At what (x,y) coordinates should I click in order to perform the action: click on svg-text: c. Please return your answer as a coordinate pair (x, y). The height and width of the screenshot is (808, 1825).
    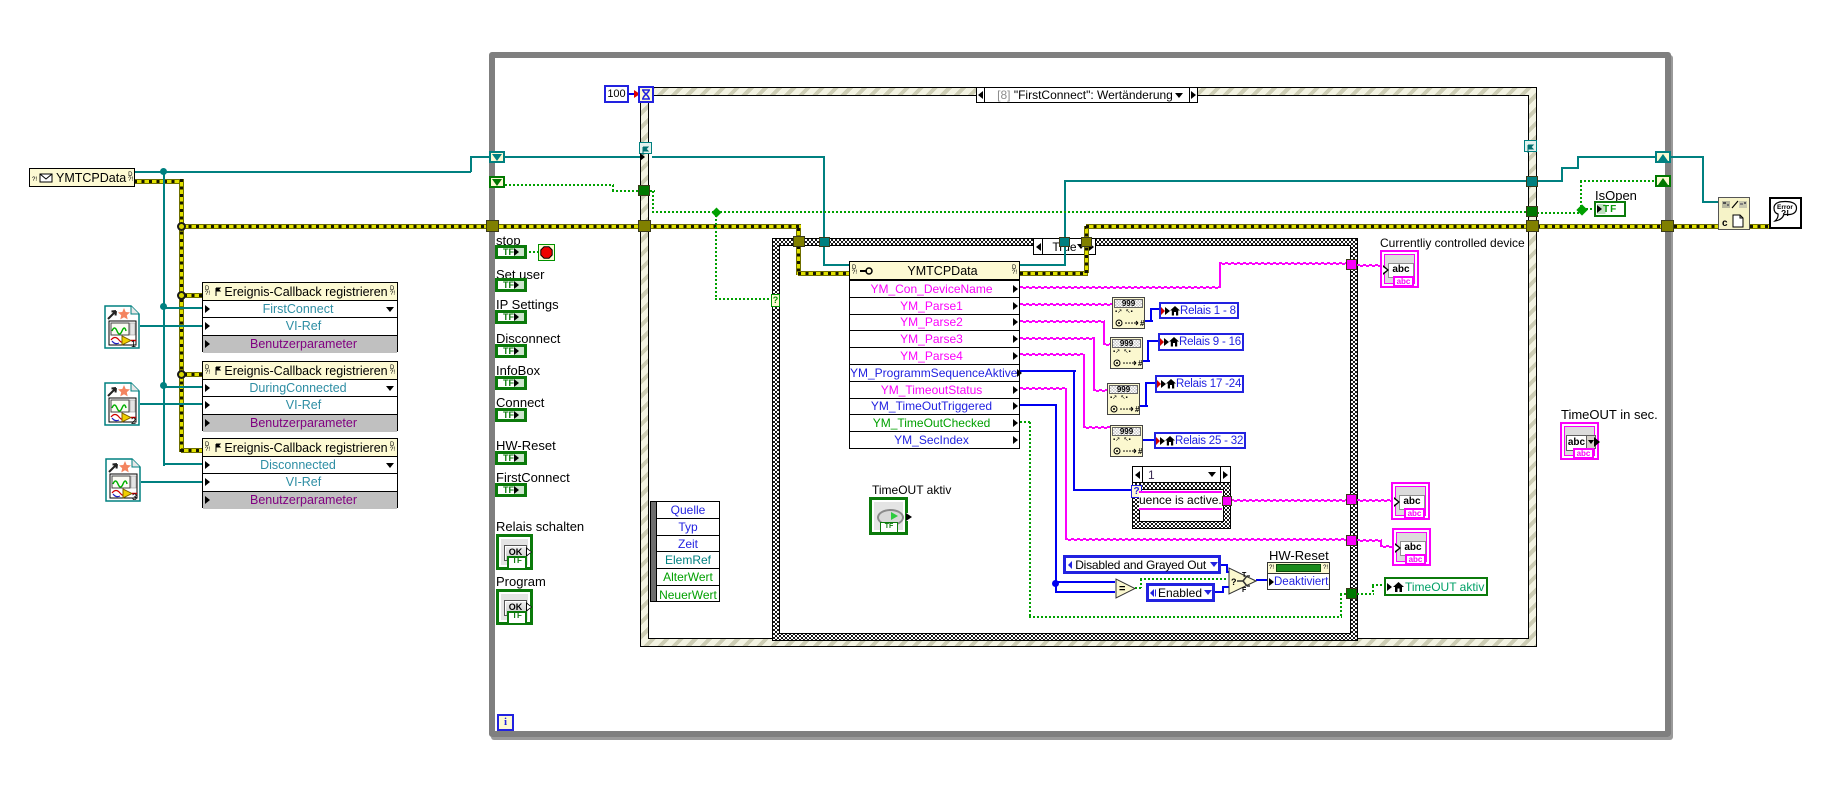
    Looking at the image, I should click on (1725, 223).